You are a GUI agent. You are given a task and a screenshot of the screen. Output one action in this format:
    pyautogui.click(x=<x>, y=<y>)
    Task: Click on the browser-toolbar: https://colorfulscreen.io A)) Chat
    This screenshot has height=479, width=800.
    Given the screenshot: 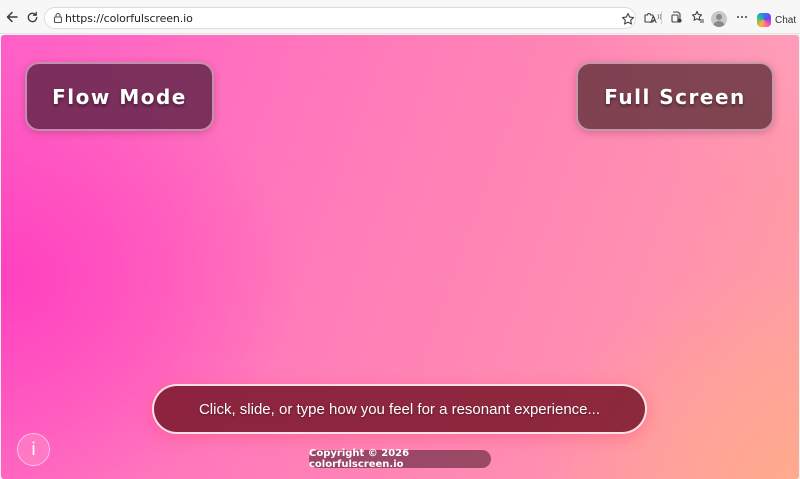 What is the action you would take?
    pyautogui.click(x=400, y=17)
    